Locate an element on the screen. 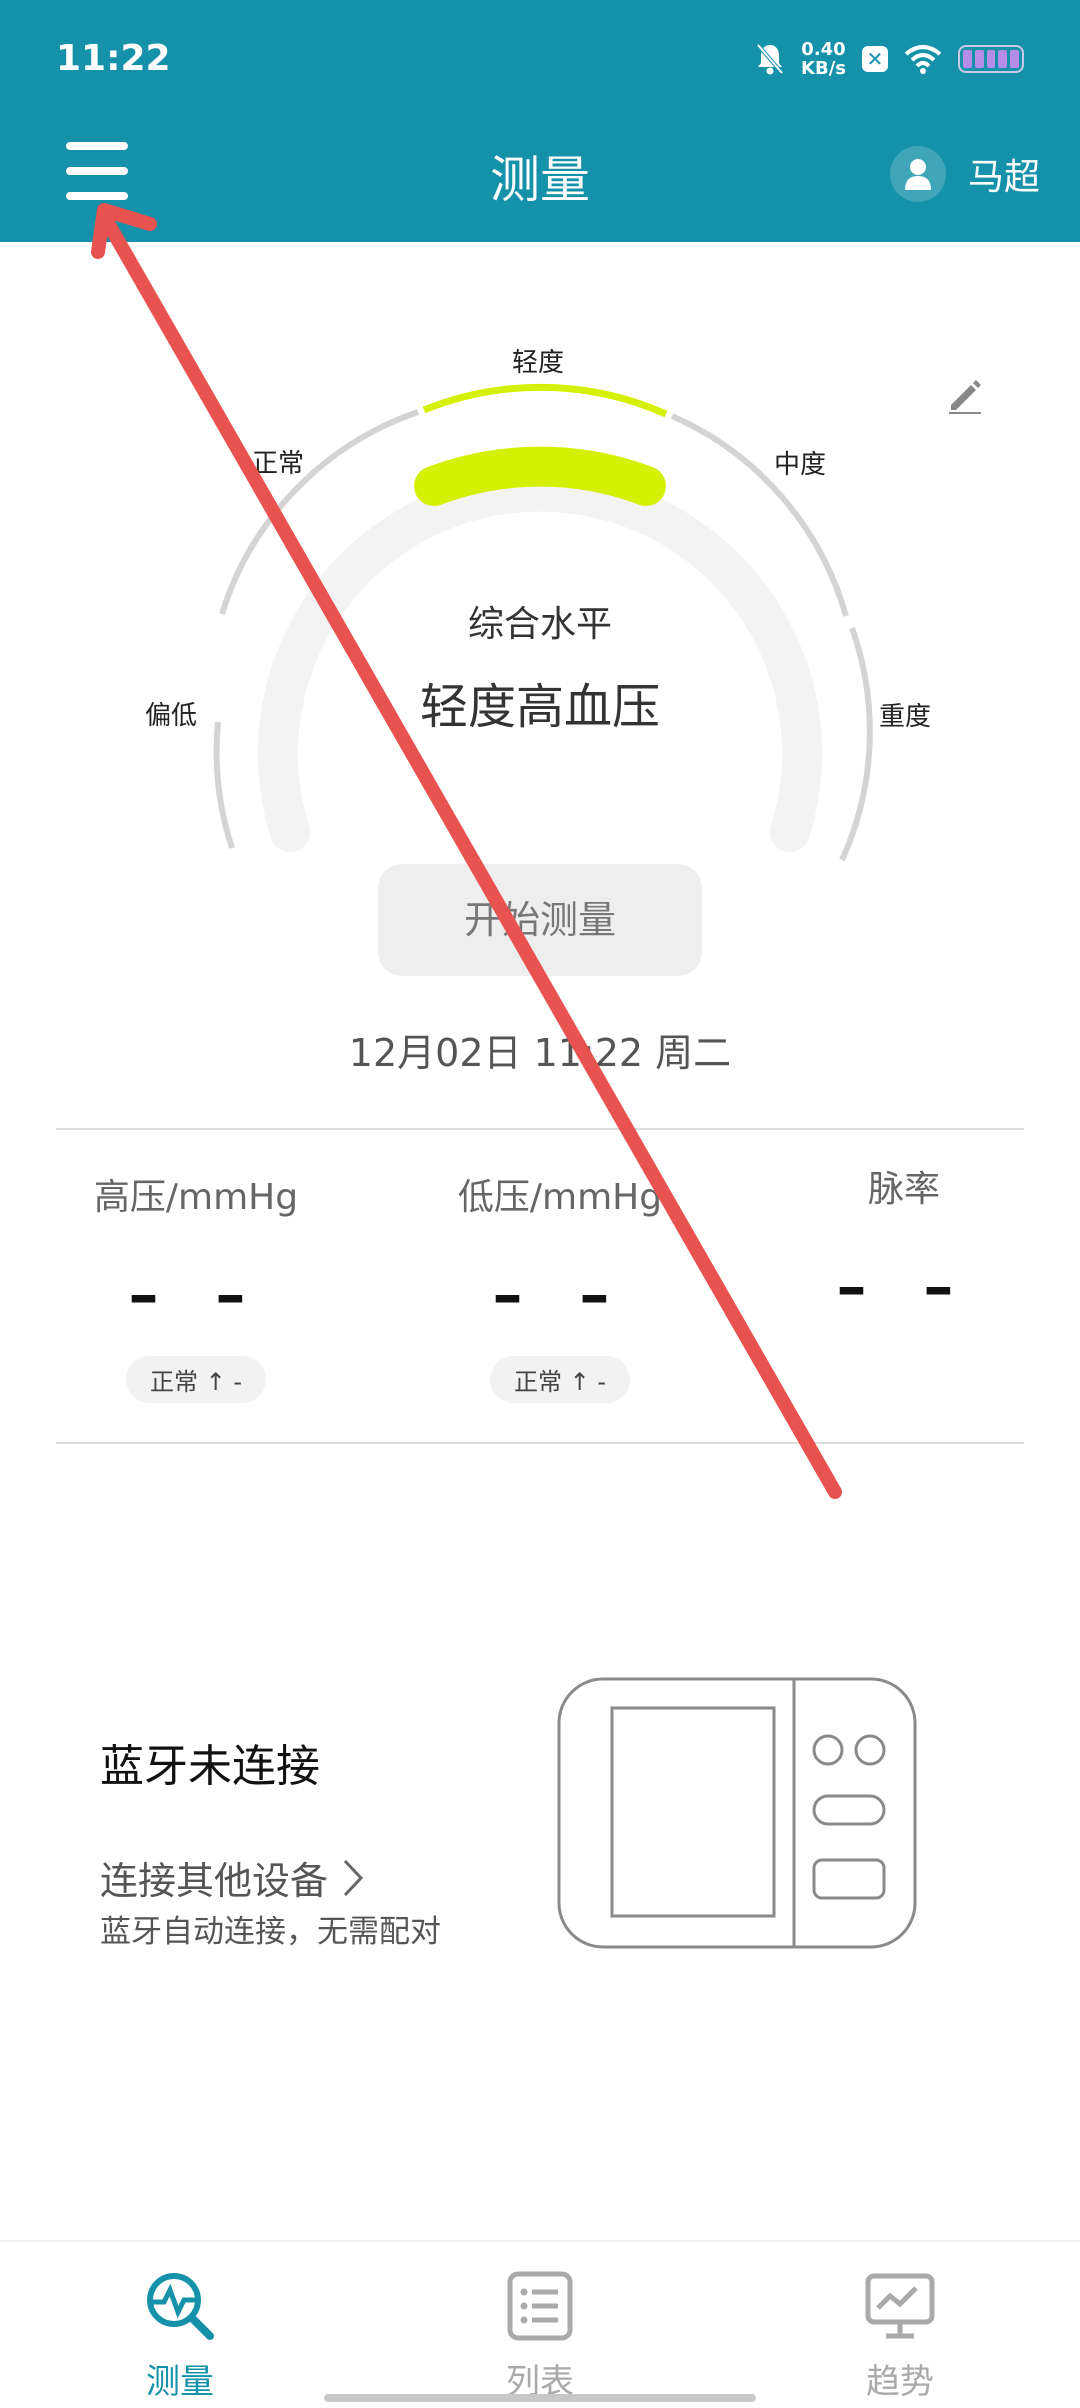 This screenshot has height=2408, width=1080. list-icon is located at coordinates (540, 2306).